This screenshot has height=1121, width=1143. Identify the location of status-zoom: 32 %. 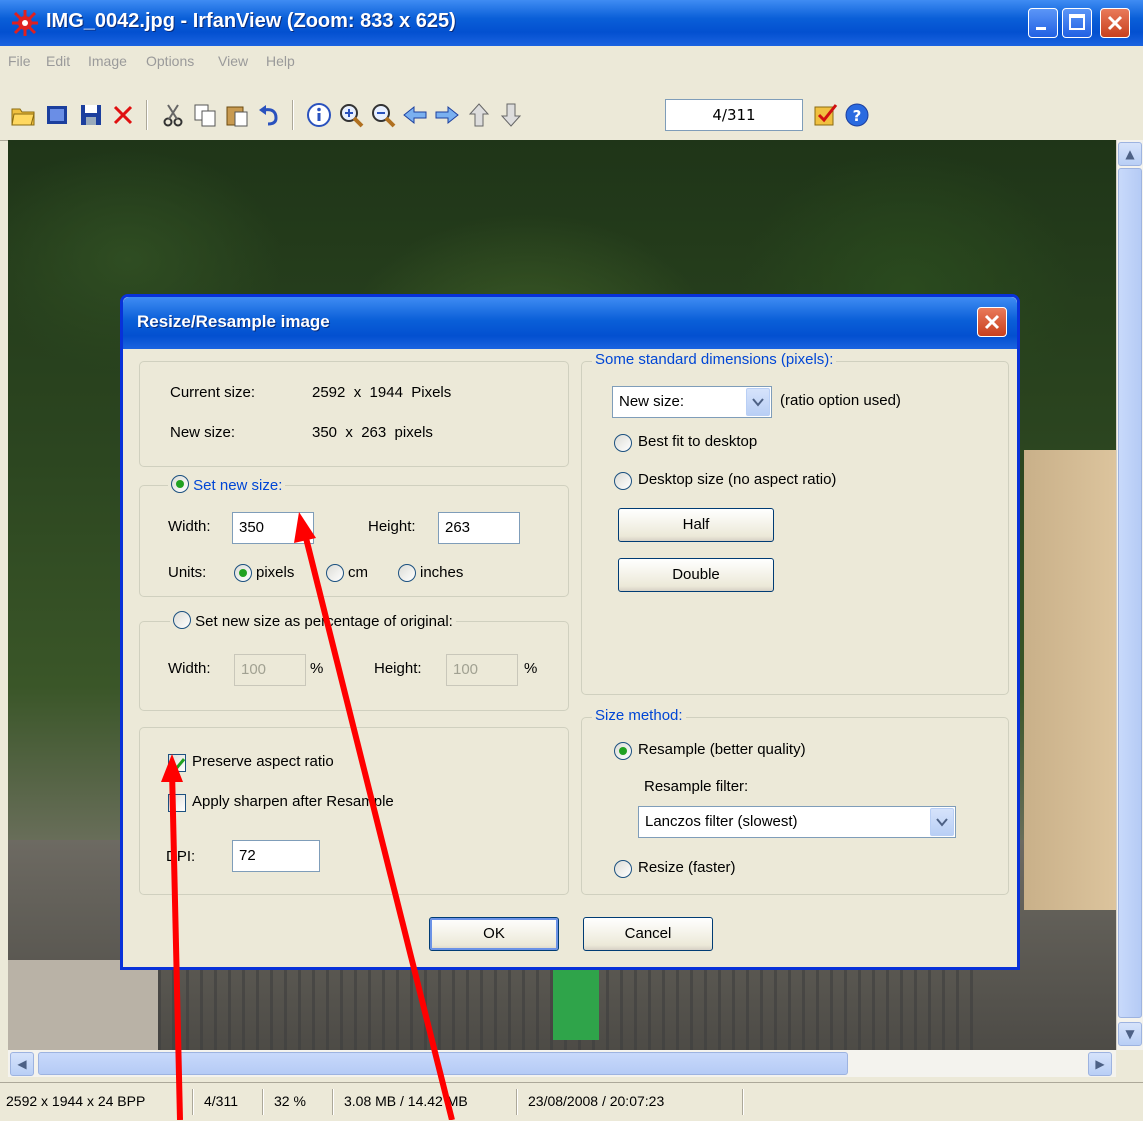
(290, 1101).